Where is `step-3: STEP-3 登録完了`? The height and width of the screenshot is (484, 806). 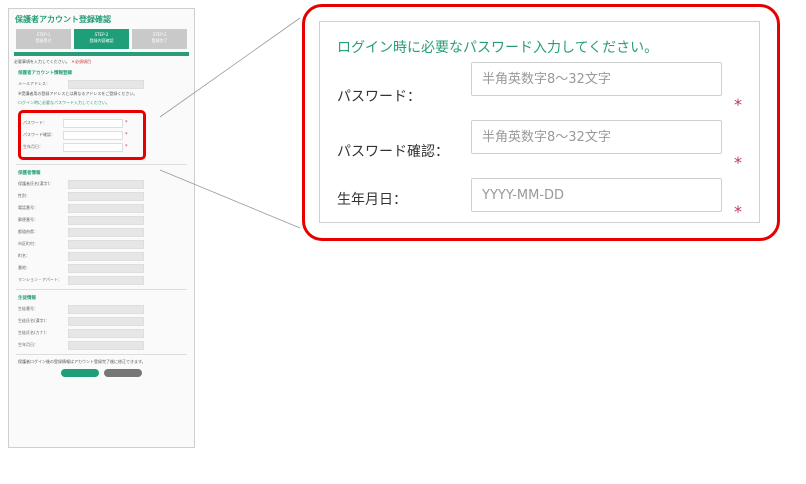 step-3: STEP-3 登録完了 is located at coordinates (159, 39).